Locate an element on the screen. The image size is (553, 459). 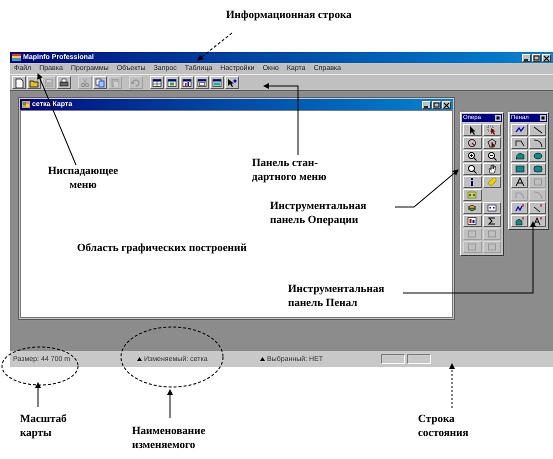
region-style-icon is located at coordinates (519, 221).